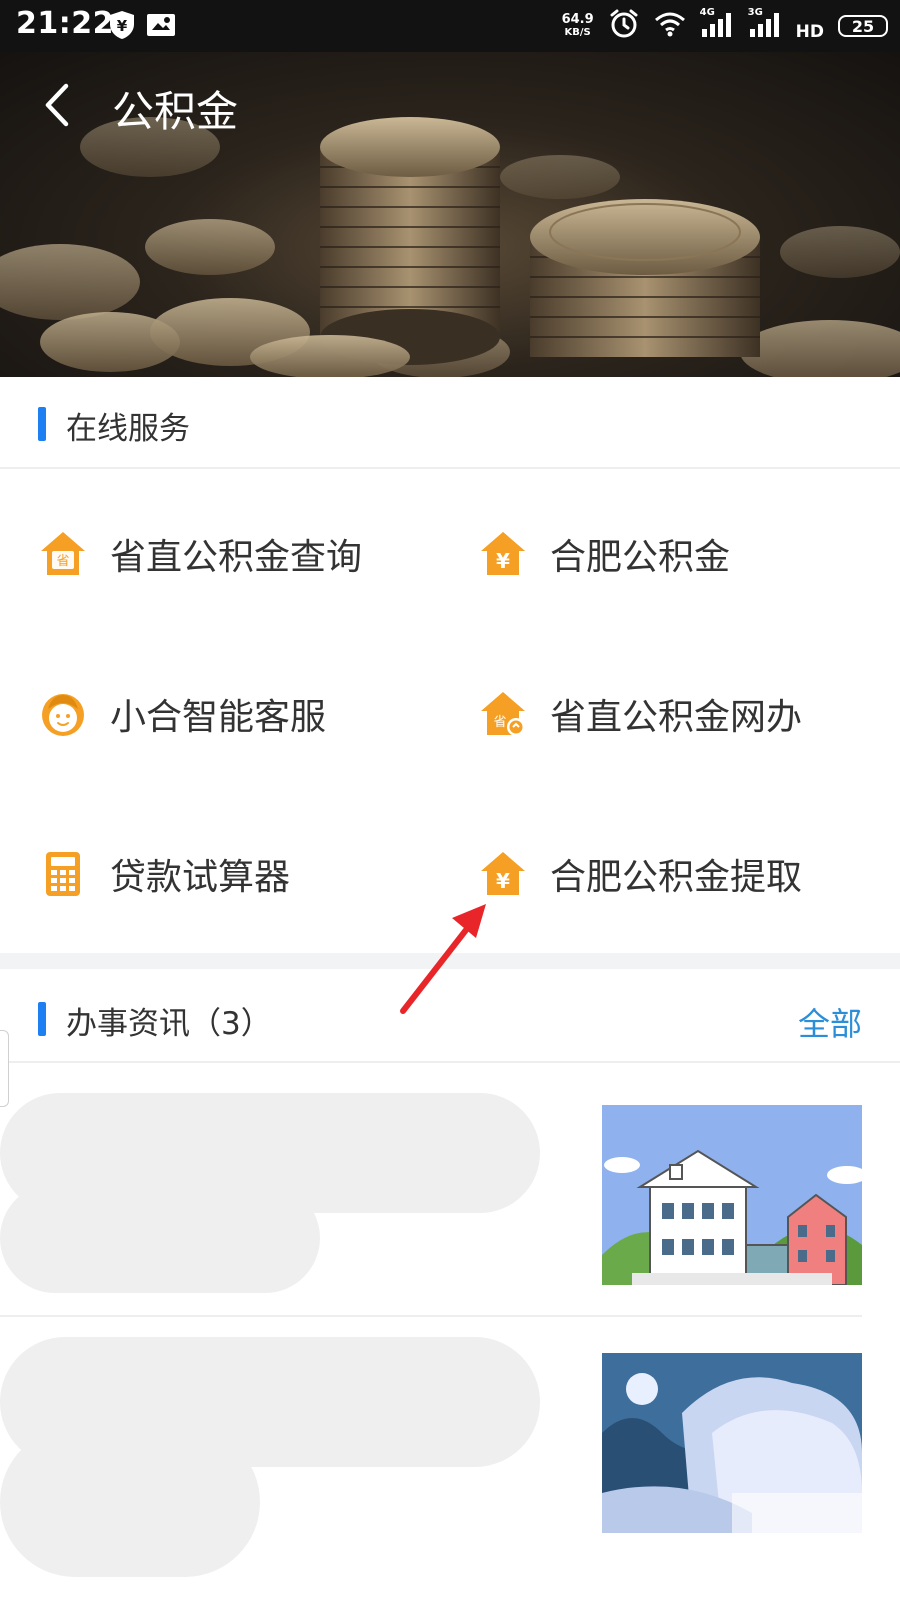 The image size is (900, 1600). Describe the element at coordinates (65, 23) in the screenshot. I see `status-time: 21:22` at that location.